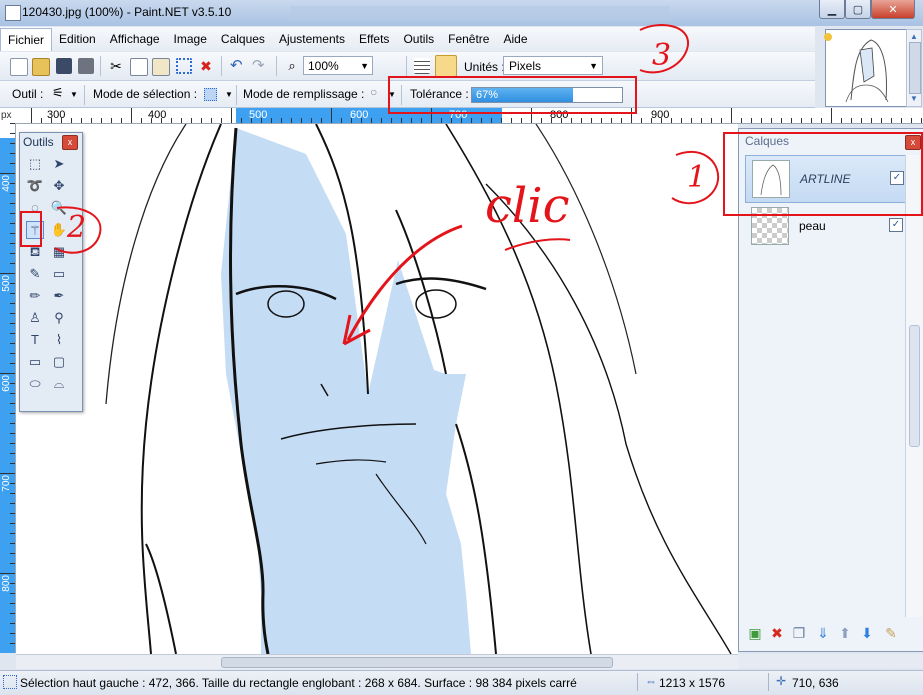  I want to click on annotation-box-magic-wand, so click(31, 229).